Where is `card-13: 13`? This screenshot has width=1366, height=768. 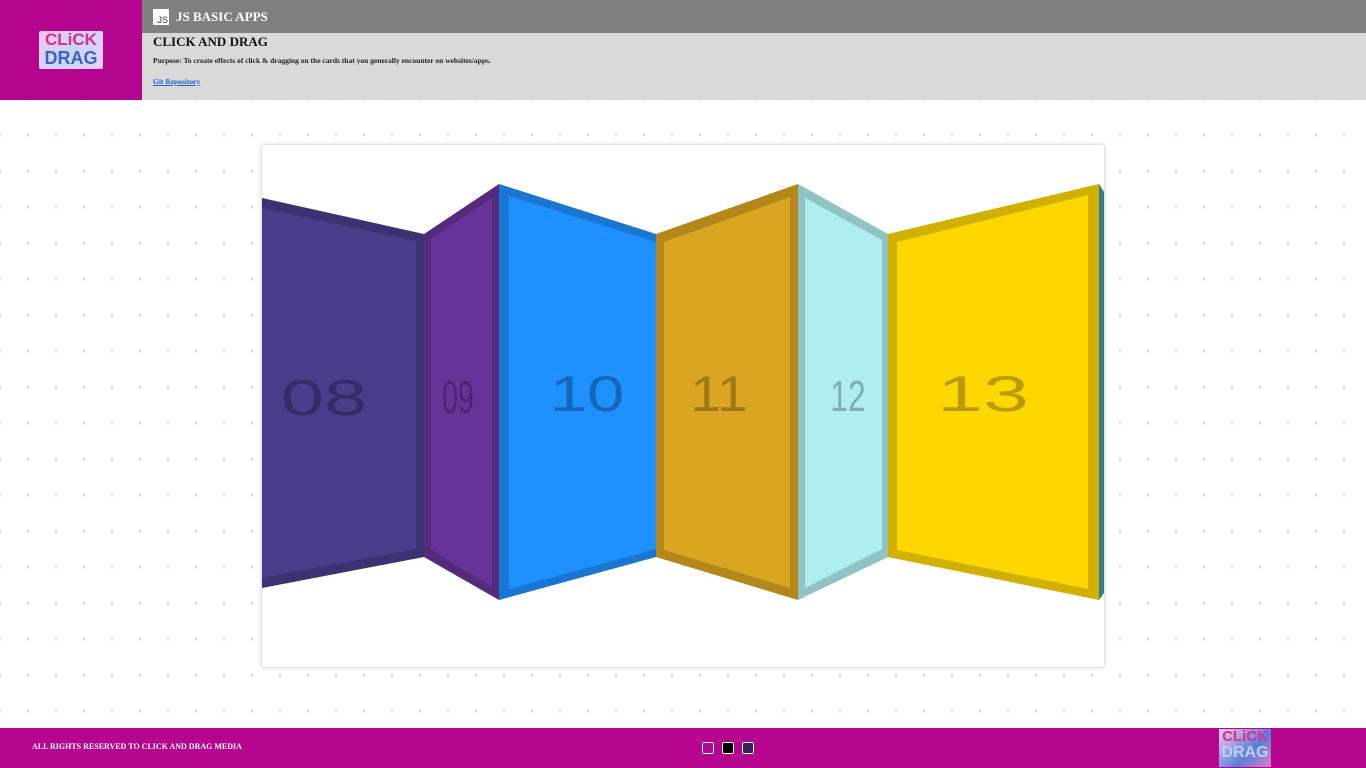
card-13: 13 is located at coordinates (993, 392).